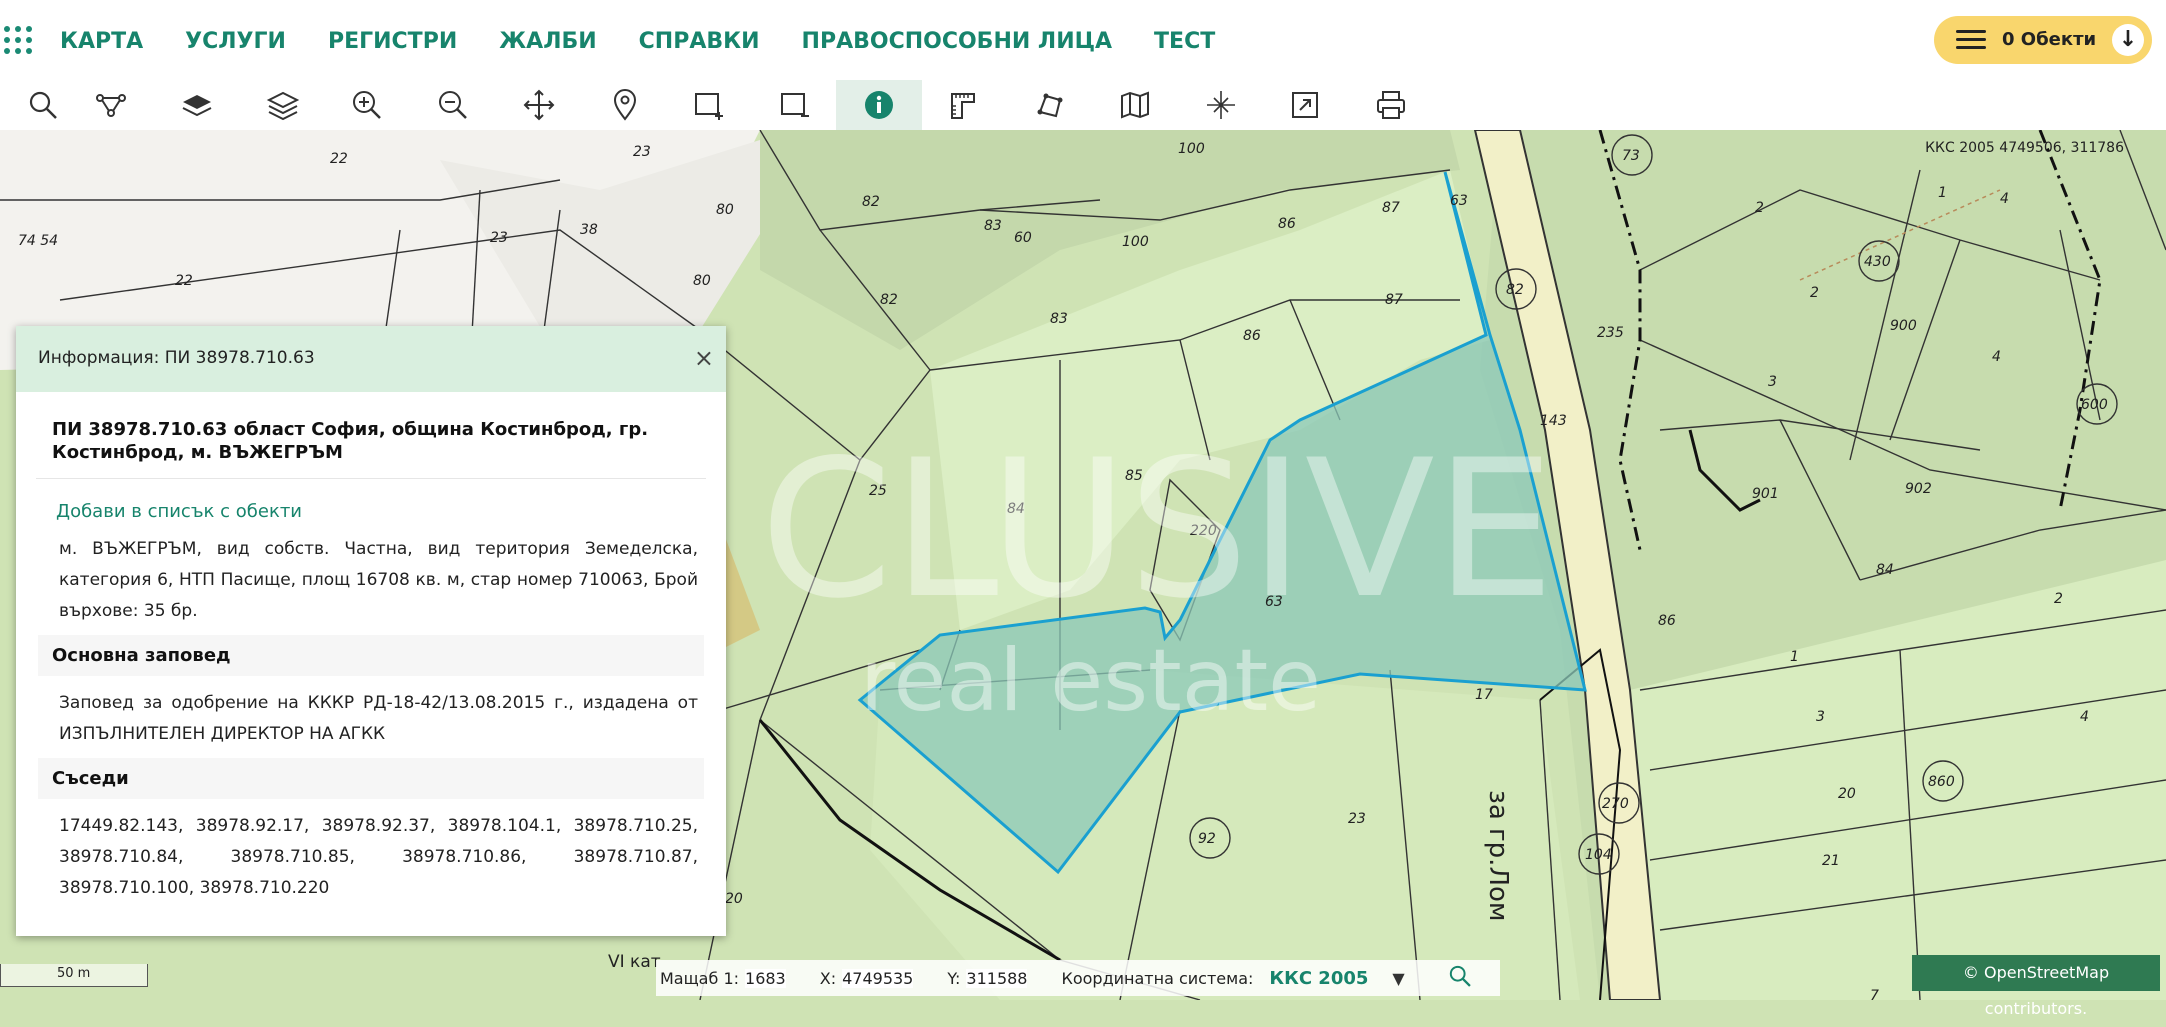 The width and height of the screenshot is (2166, 1027). I want to click on remove-rectangle-button, so click(795, 105).